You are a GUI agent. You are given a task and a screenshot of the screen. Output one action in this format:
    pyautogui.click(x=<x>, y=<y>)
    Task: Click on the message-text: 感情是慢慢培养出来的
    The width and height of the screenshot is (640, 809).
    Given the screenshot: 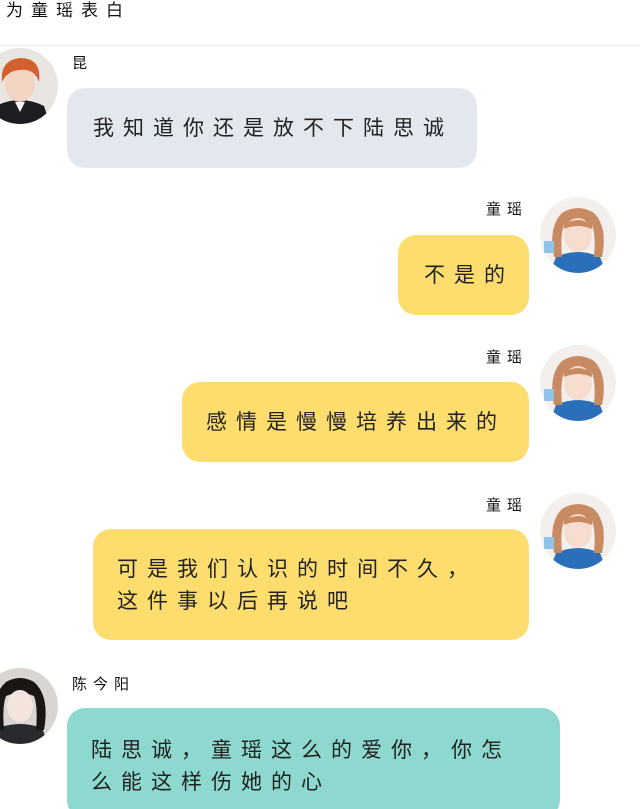 What is the action you would take?
    pyautogui.click(x=356, y=422)
    